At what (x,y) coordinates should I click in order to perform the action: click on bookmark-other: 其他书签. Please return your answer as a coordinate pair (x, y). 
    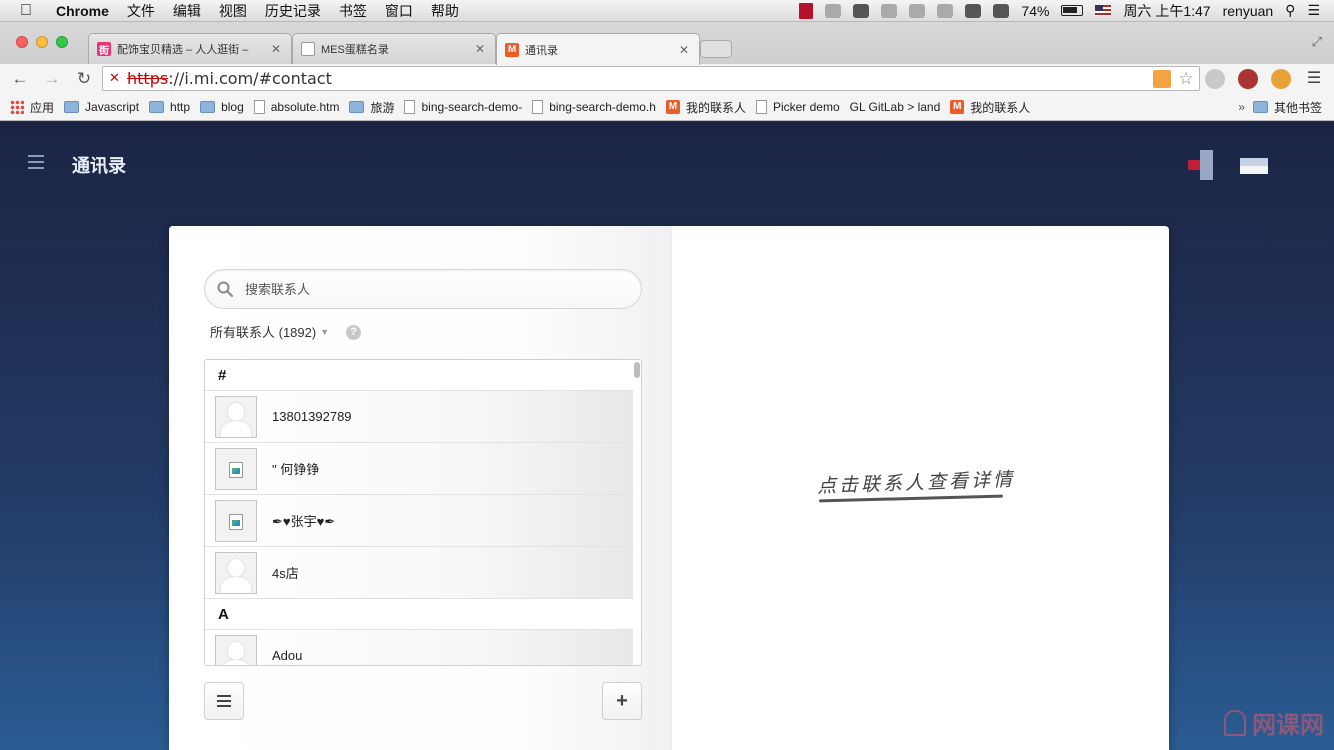
    Looking at the image, I should click on (1287, 107).